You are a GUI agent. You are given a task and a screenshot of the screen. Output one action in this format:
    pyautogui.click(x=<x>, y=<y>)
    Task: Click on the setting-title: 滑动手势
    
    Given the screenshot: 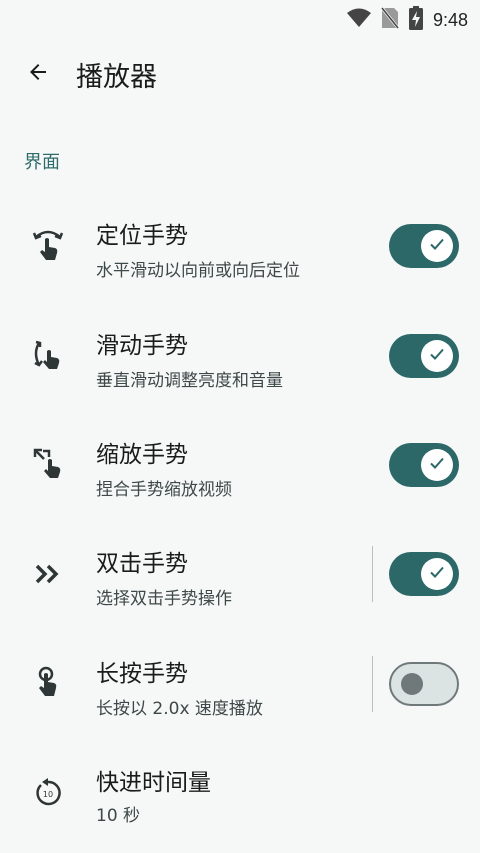 What is the action you would take?
    pyautogui.click(x=142, y=346)
    